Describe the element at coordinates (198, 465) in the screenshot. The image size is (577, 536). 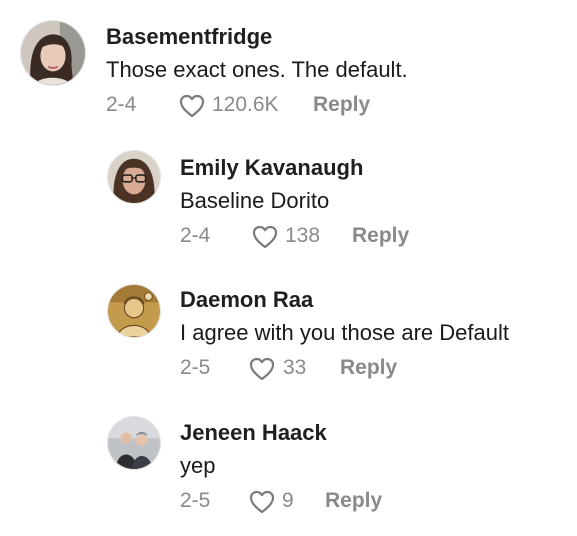
I see `comment-text: yep` at that location.